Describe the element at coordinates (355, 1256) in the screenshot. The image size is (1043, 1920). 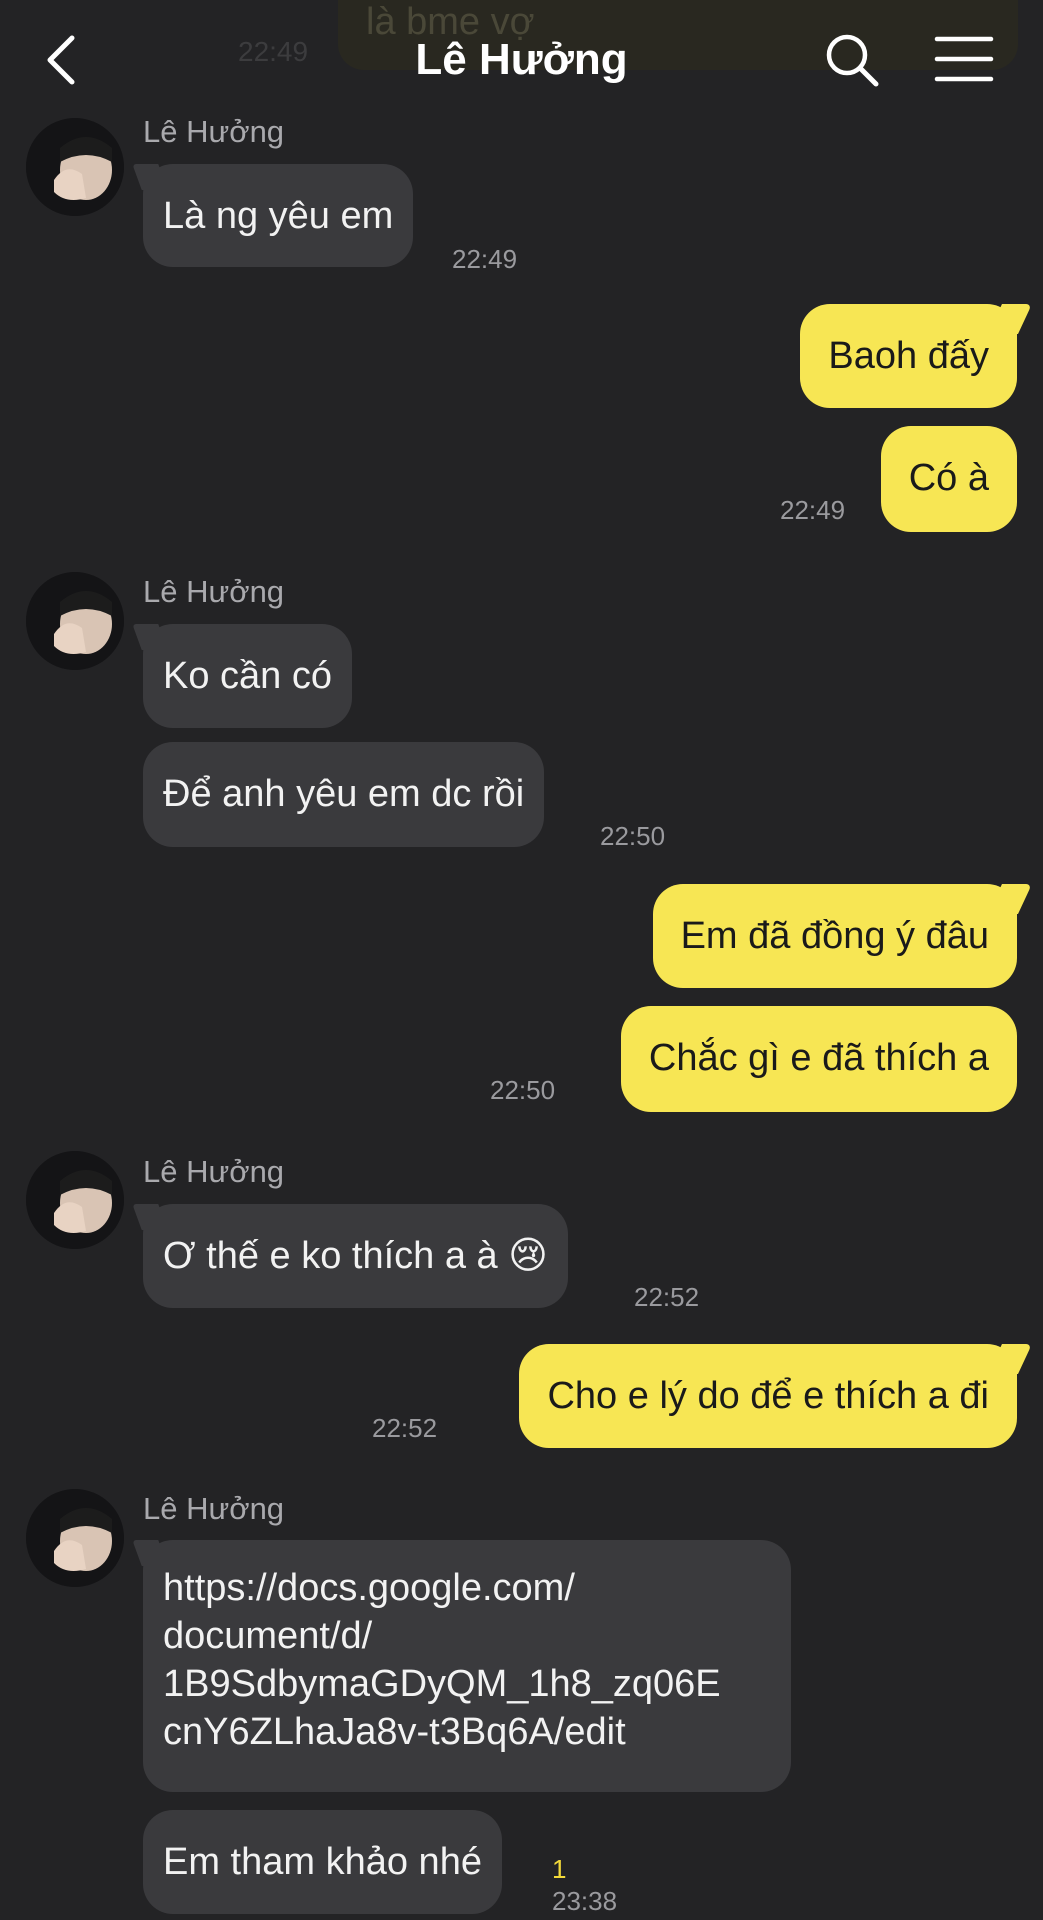
I see `message-bubble: Ơ thế e ko thích a à 😢` at that location.